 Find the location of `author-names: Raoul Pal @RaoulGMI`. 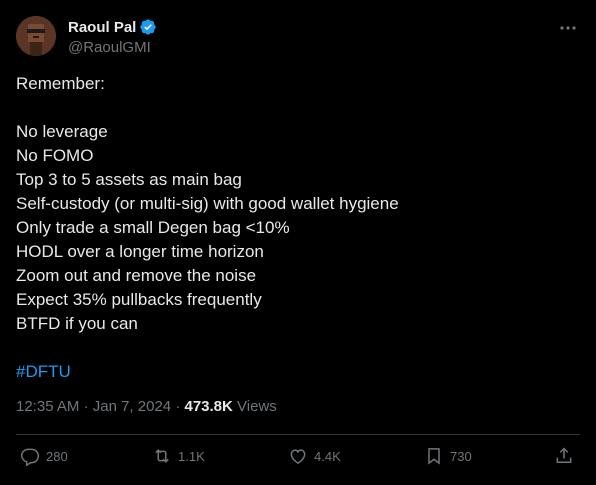

author-names: Raoul Pal @RaoulGMI is located at coordinates (112, 36).